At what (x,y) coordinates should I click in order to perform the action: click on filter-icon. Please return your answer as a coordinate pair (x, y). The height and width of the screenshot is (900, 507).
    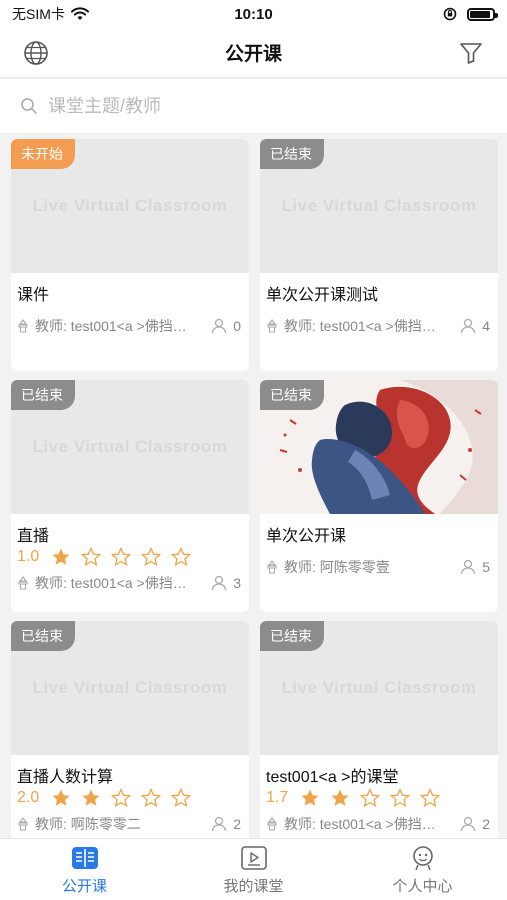
    Looking at the image, I should click on (471, 53).